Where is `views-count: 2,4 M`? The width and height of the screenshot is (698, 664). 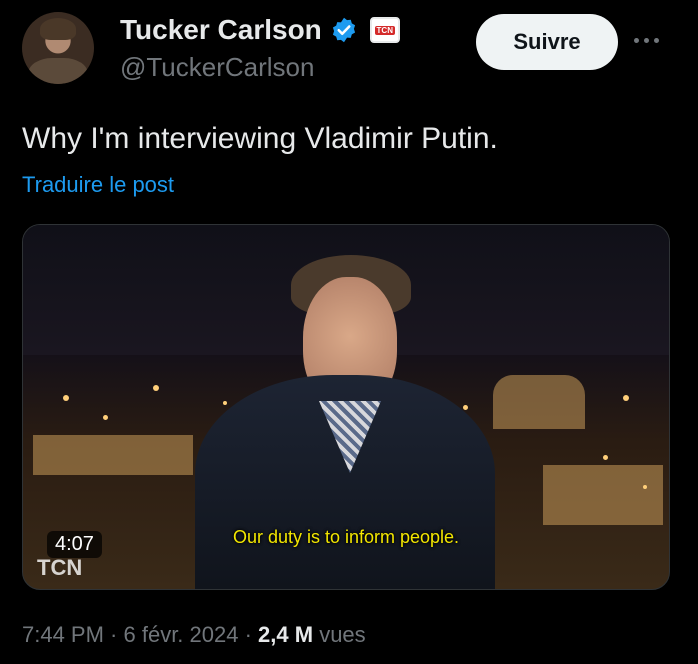
views-count: 2,4 M is located at coordinates (286, 634).